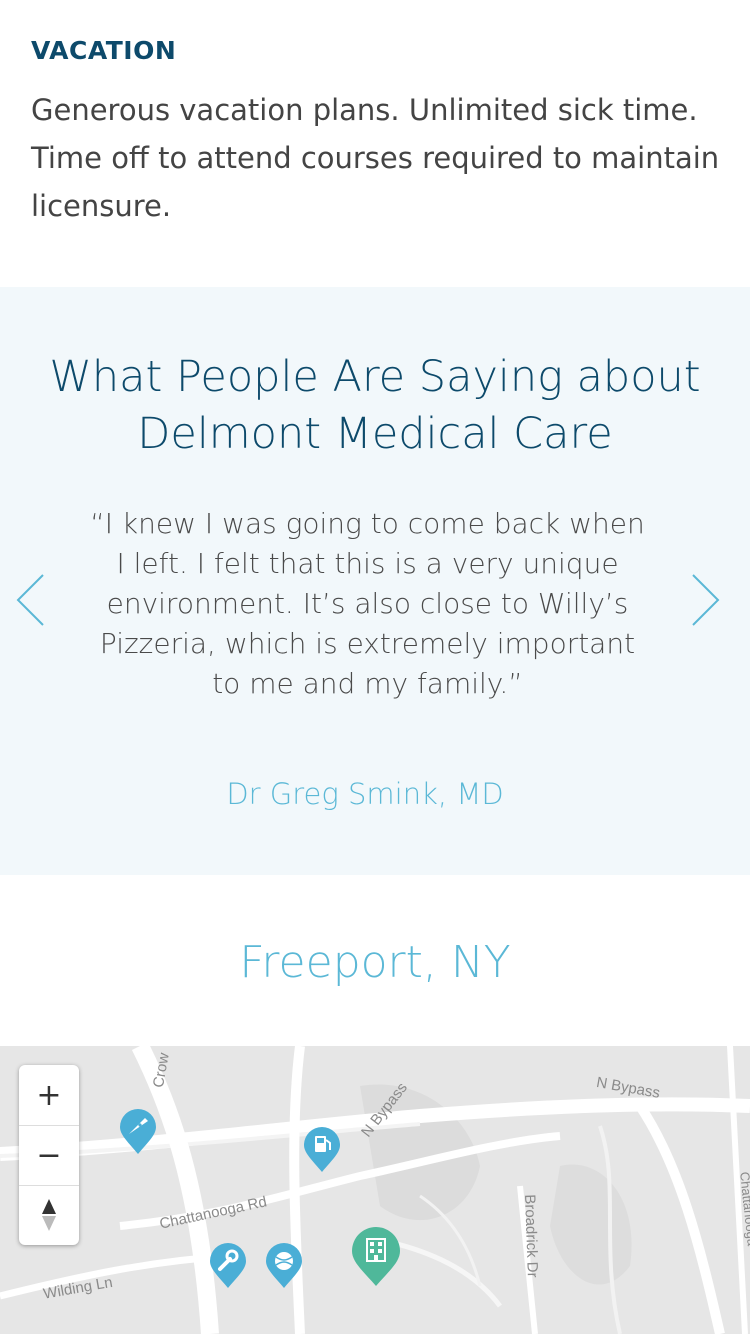  I want to click on repair-pin, so click(228, 1268).